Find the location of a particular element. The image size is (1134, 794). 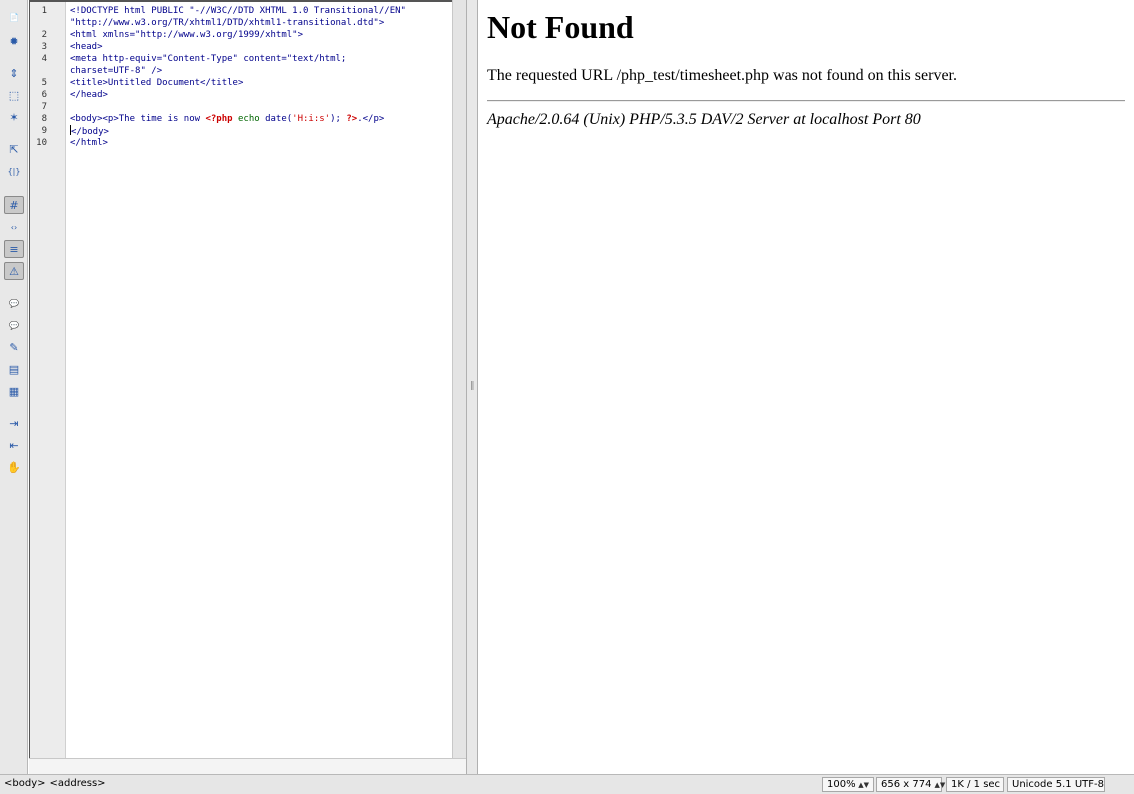

show-code-navigator-button: ✹ is located at coordinates (14, 41).